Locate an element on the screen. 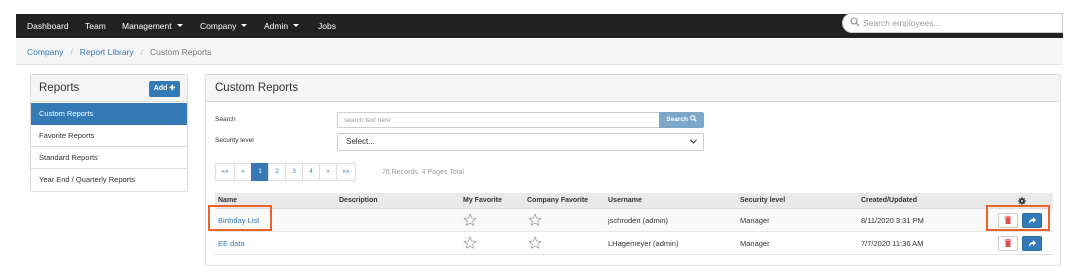 The width and height of the screenshot is (1079, 266). add-report-button: Add ✚ is located at coordinates (164, 89).